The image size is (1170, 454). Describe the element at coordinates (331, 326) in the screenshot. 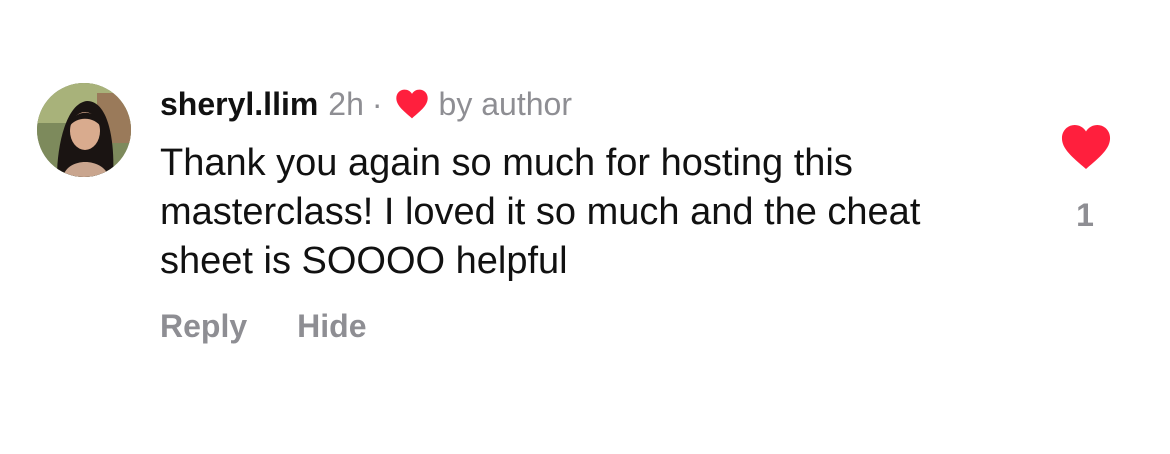

I see `hide-button: Hide` at that location.